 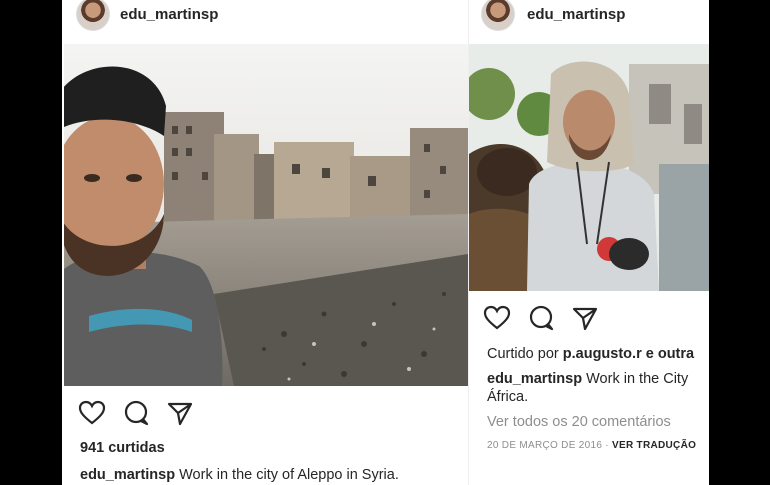 What do you see at coordinates (545, 445) in the screenshot?
I see `post-date: 20 DE MARÇO DE 2016` at bounding box center [545, 445].